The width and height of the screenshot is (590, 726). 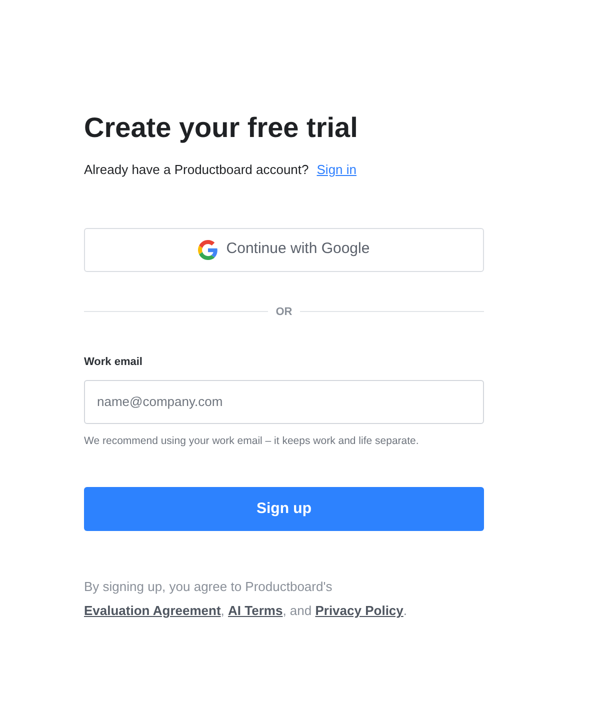 I want to click on page-title: Create your free trial, so click(x=221, y=128).